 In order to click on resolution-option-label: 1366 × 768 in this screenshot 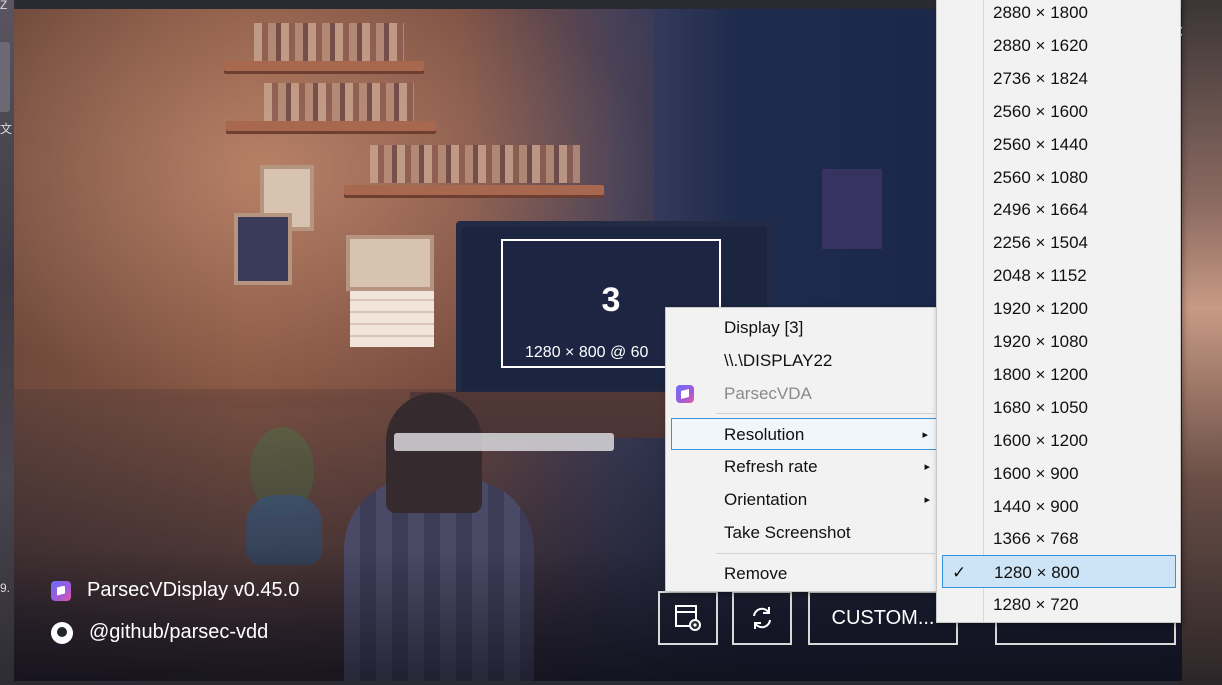, I will do `click(1036, 539)`.